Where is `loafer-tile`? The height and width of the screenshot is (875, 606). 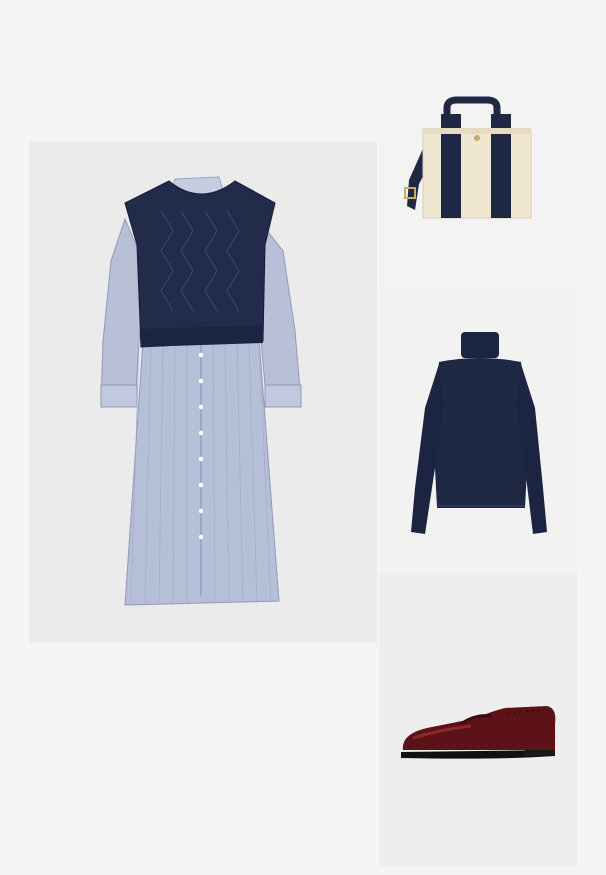 loafer-tile is located at coordinates (478, 720).